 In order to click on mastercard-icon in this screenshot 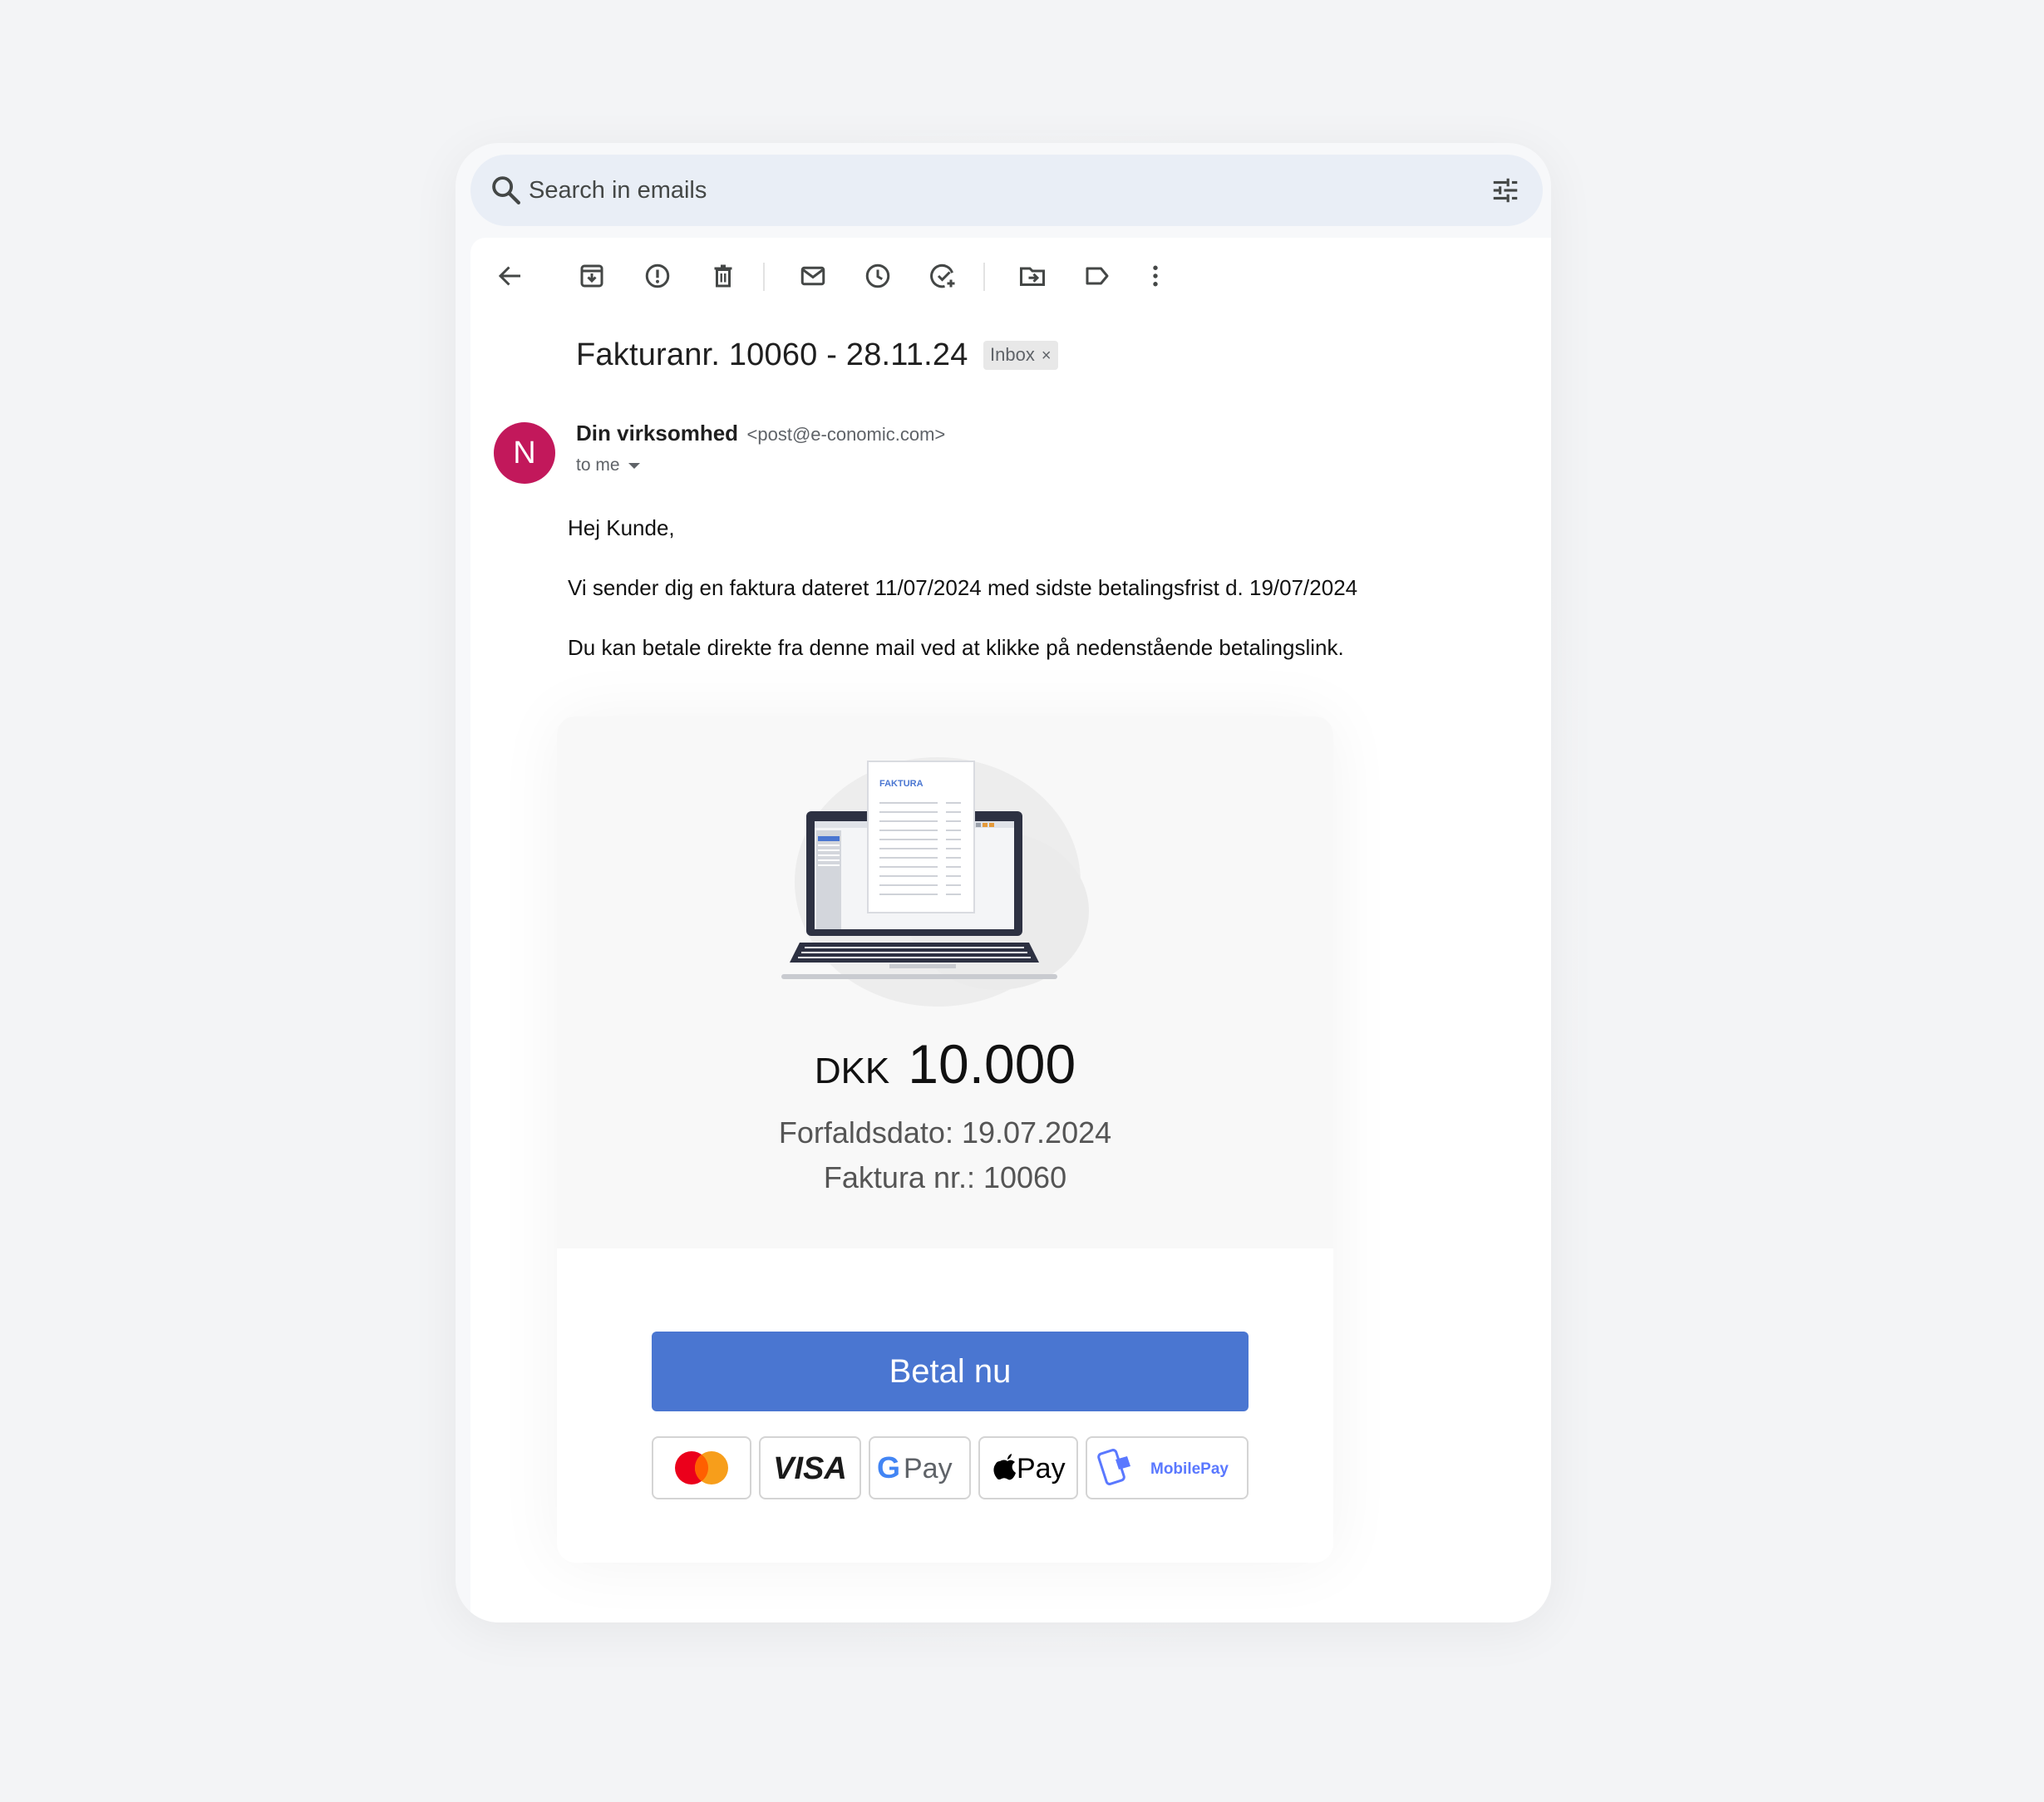, I will do `click(701, 1467)`.